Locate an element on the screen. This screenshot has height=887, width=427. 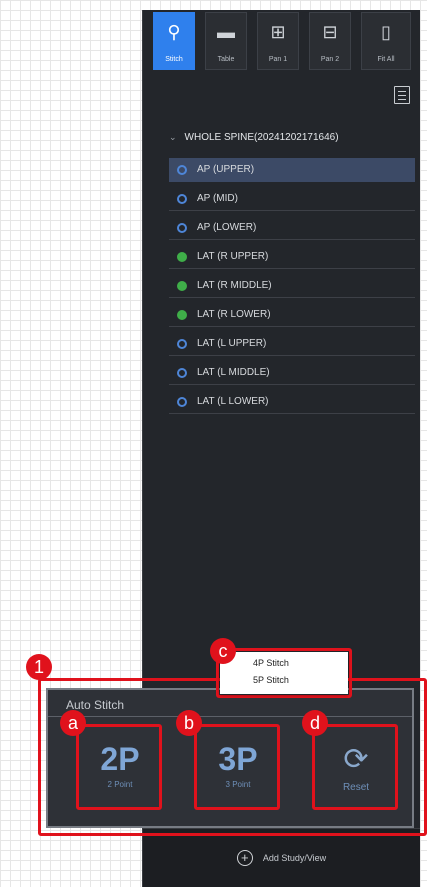
callout-badge-1: 1 is located at coordinates (39, 667).